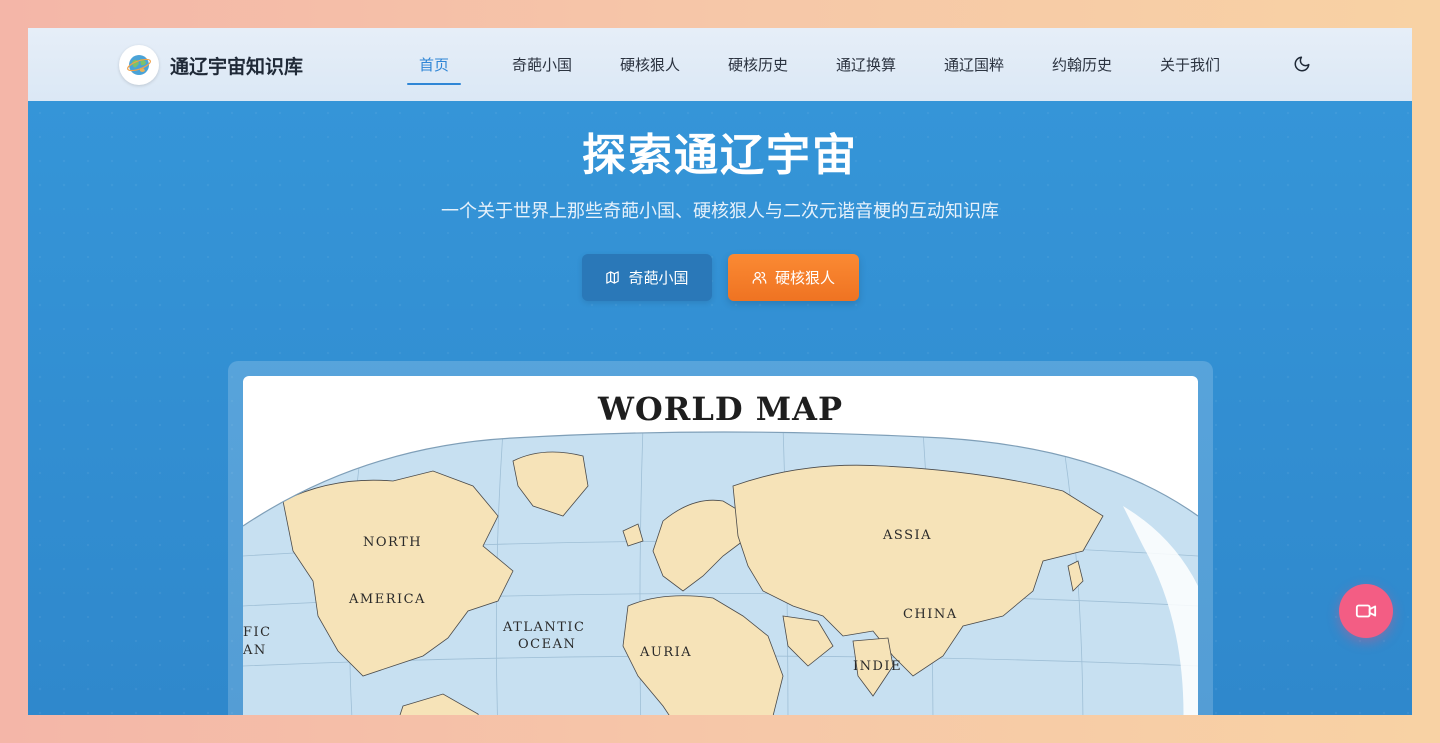 This screenshot has height=743, width=1440. Describe the element at coordinates (759, 277) in the screenshot. I see `users-icon` at that location.